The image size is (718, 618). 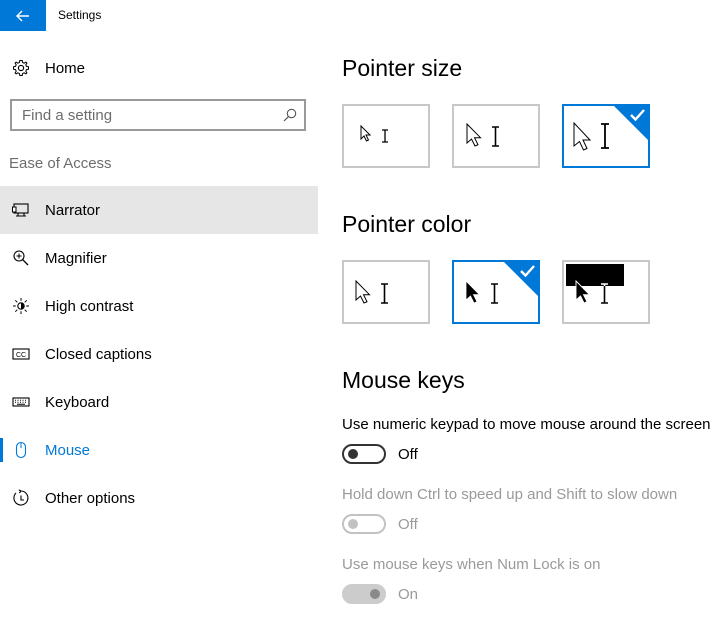 What do you see at coordinates (364, 594) in the screenshot?
I see `num-lock-toggle` at bounding box center [364, 594].